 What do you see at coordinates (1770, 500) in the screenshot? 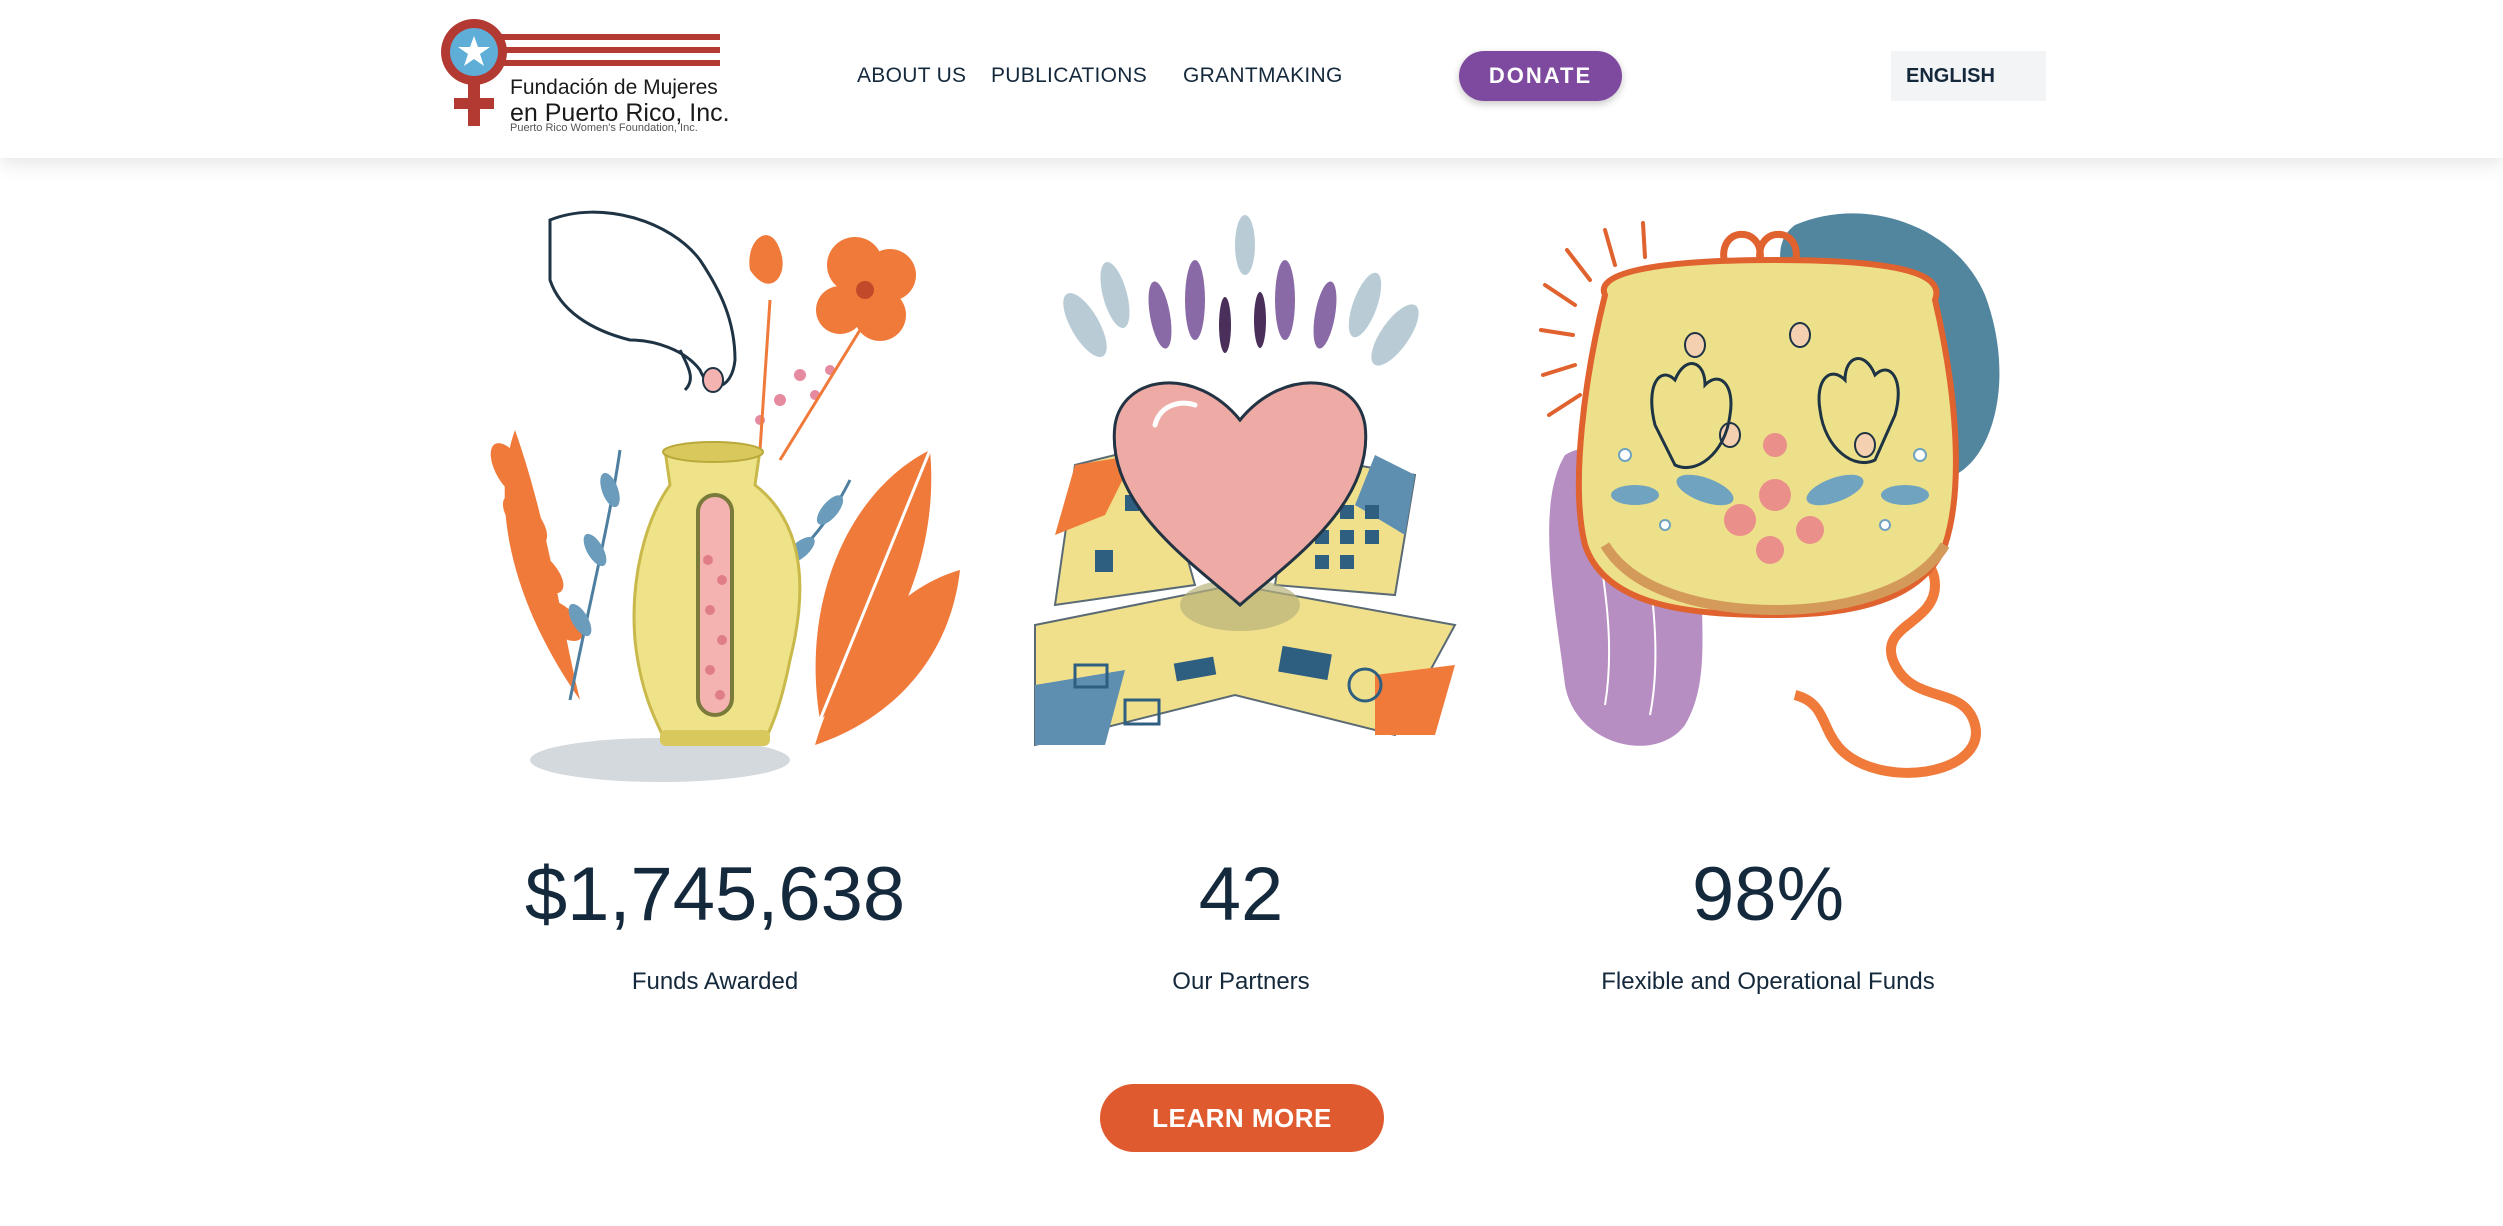
I see `coin-purse-illustration` at bounding box center [1770, 500].